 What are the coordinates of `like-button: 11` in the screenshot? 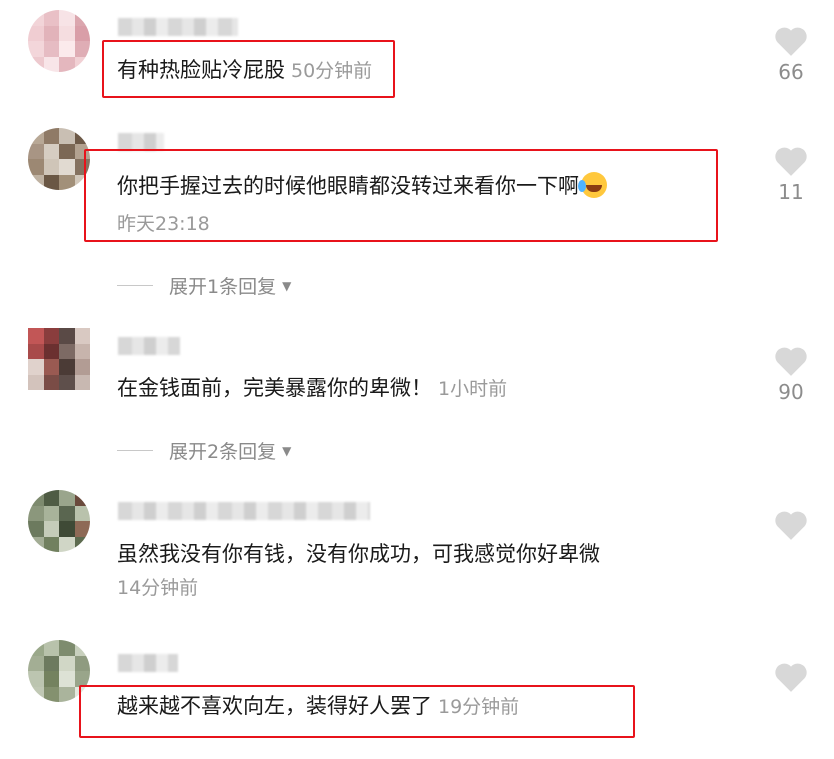 It's located at (791, 175).